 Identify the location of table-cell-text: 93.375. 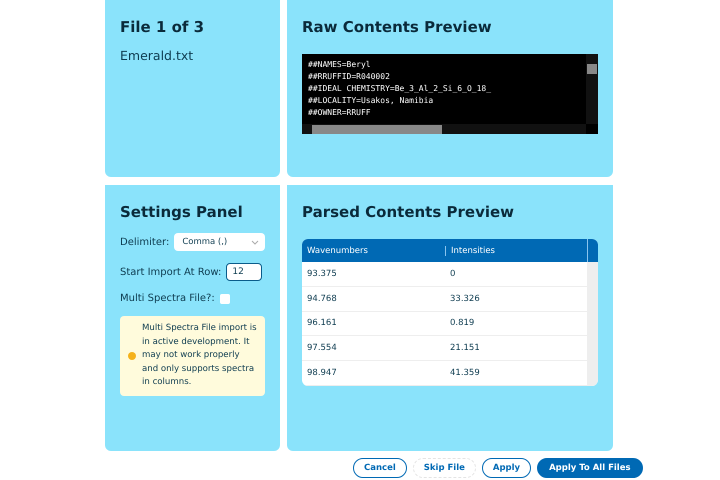
(322, 273).